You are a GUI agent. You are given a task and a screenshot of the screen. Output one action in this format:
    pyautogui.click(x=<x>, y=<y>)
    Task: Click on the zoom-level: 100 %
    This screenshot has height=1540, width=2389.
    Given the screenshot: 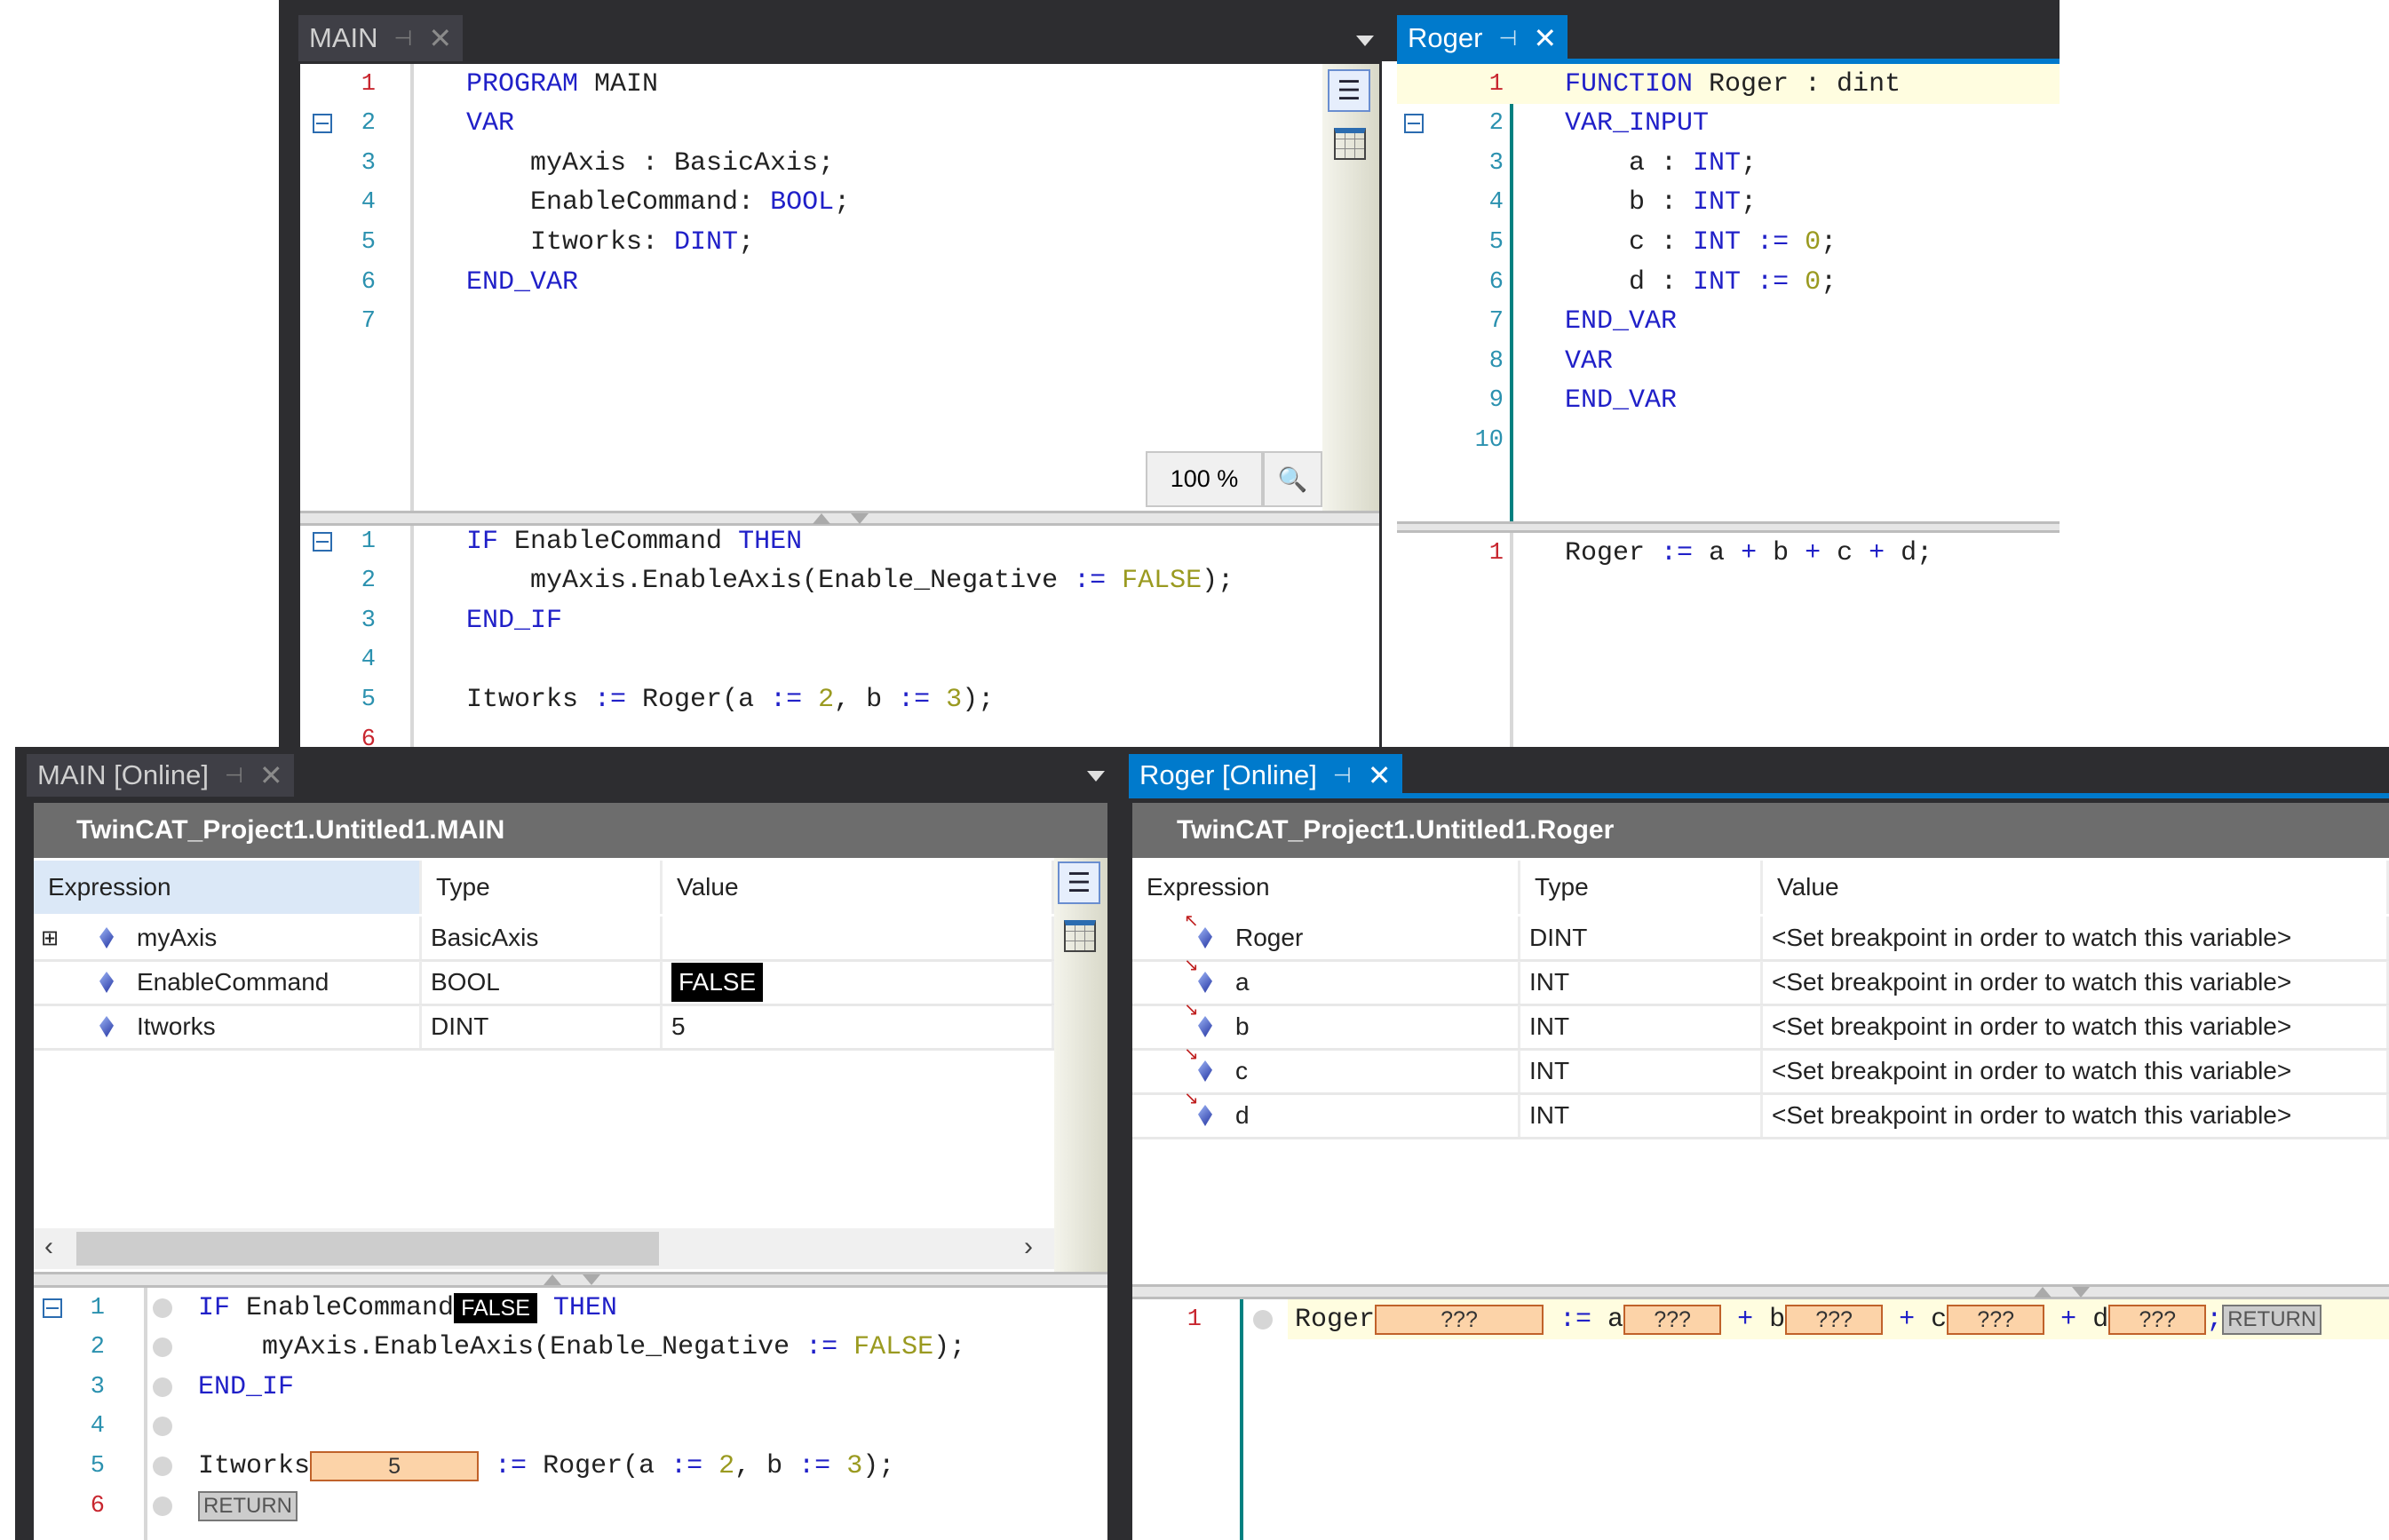 What is the action you would take?
    pyautogui.click(x=1204, y=479)
    